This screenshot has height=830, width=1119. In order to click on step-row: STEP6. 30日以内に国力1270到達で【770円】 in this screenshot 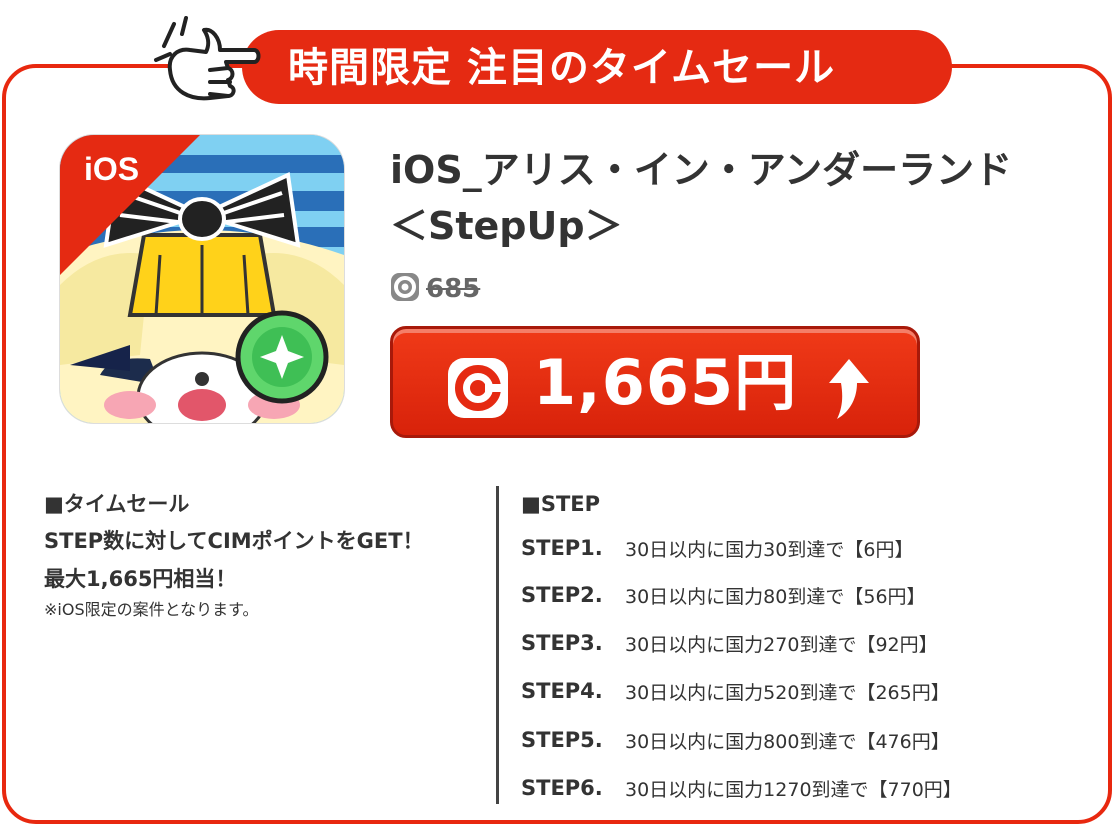, I will do `click(741, 788)`.